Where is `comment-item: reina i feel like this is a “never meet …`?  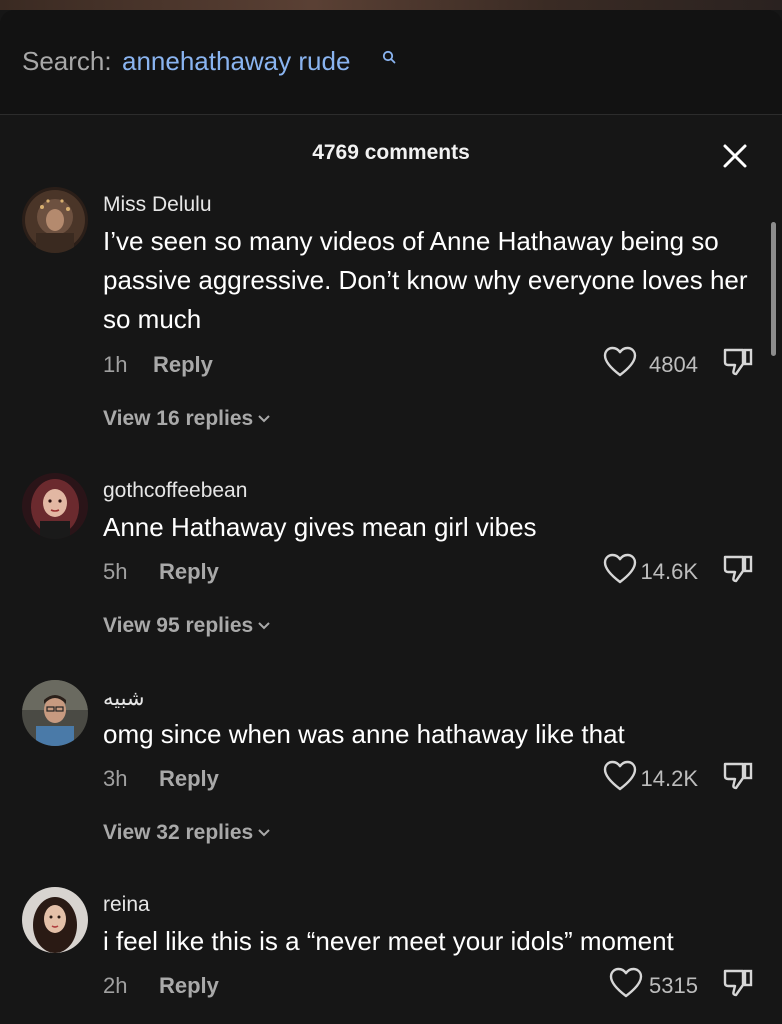
comment-item: reina i feel like this is a “never meet … is located at coordinates (391, 951).